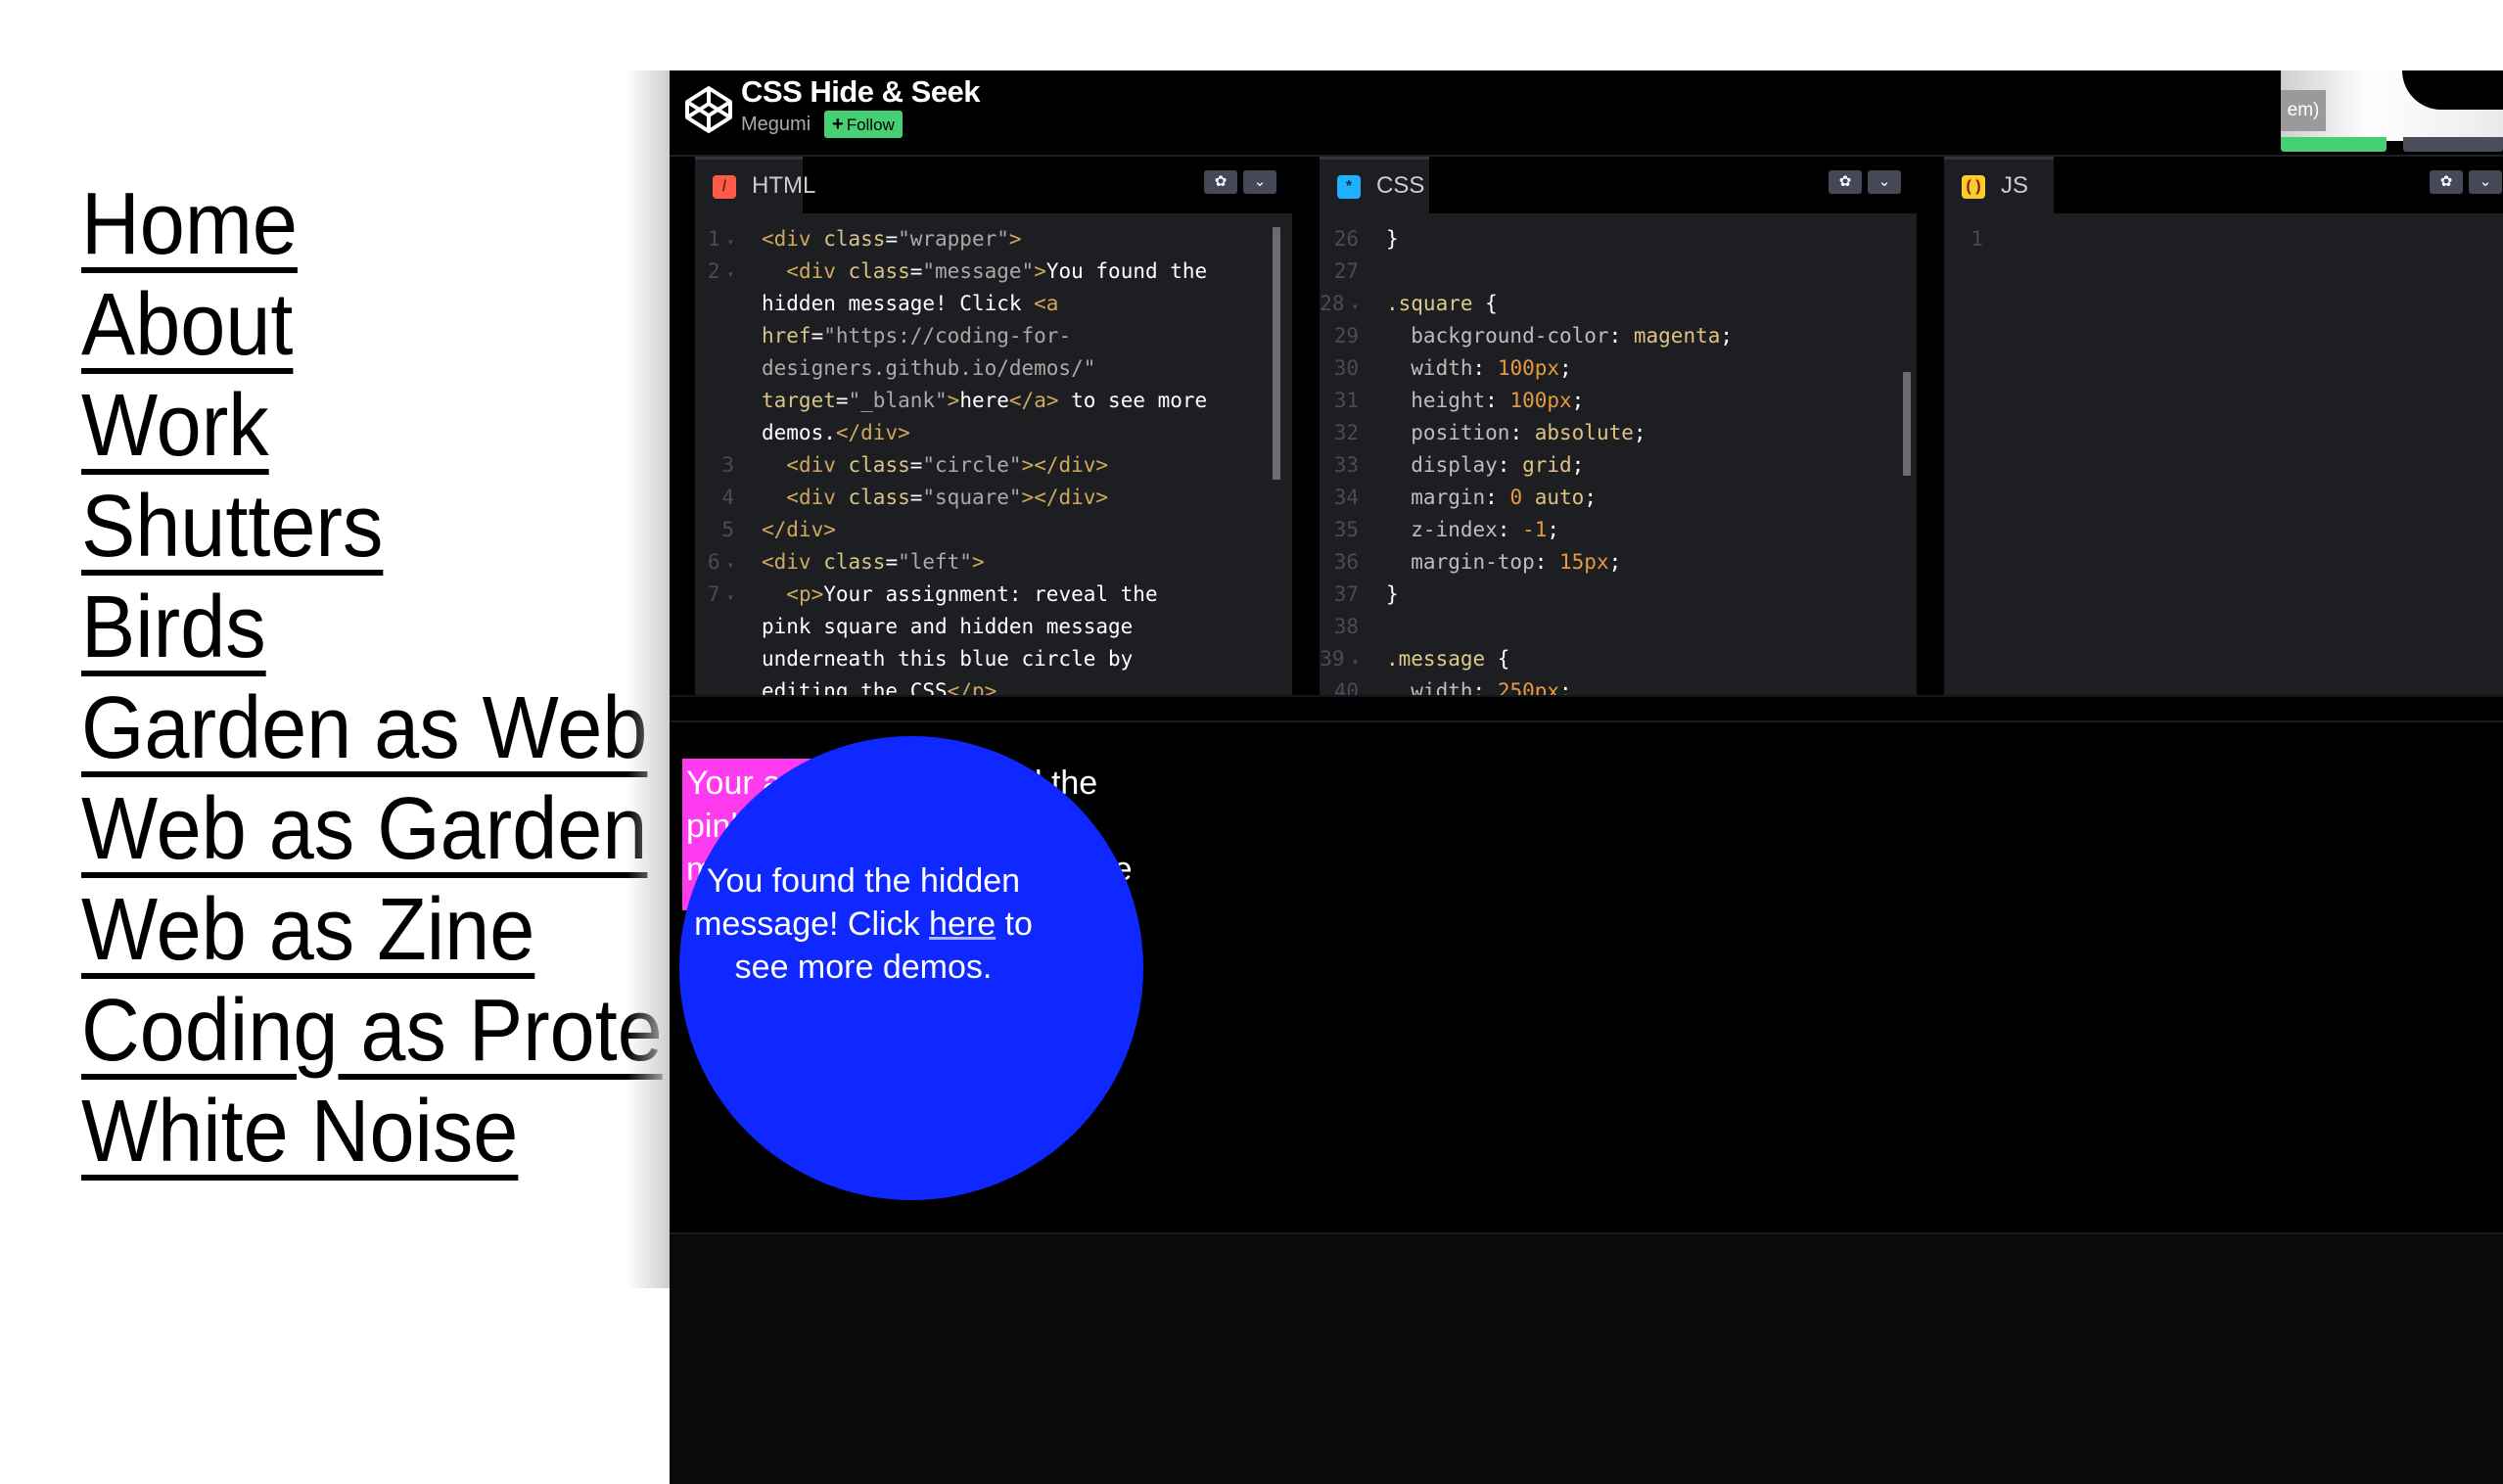  What do you see at coordinates (755, 185) in the screenshot?
I see `html-editor-tab: / HTML` at bounding box center [755, 185].